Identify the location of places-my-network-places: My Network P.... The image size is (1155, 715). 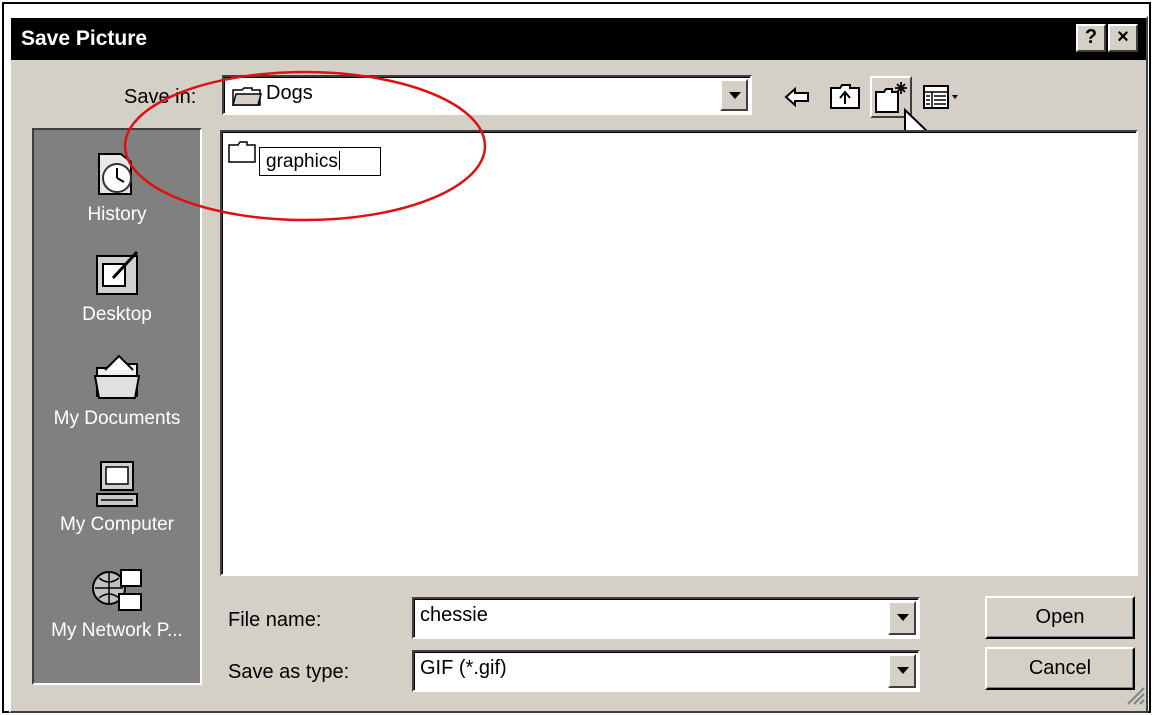
(117, 603).